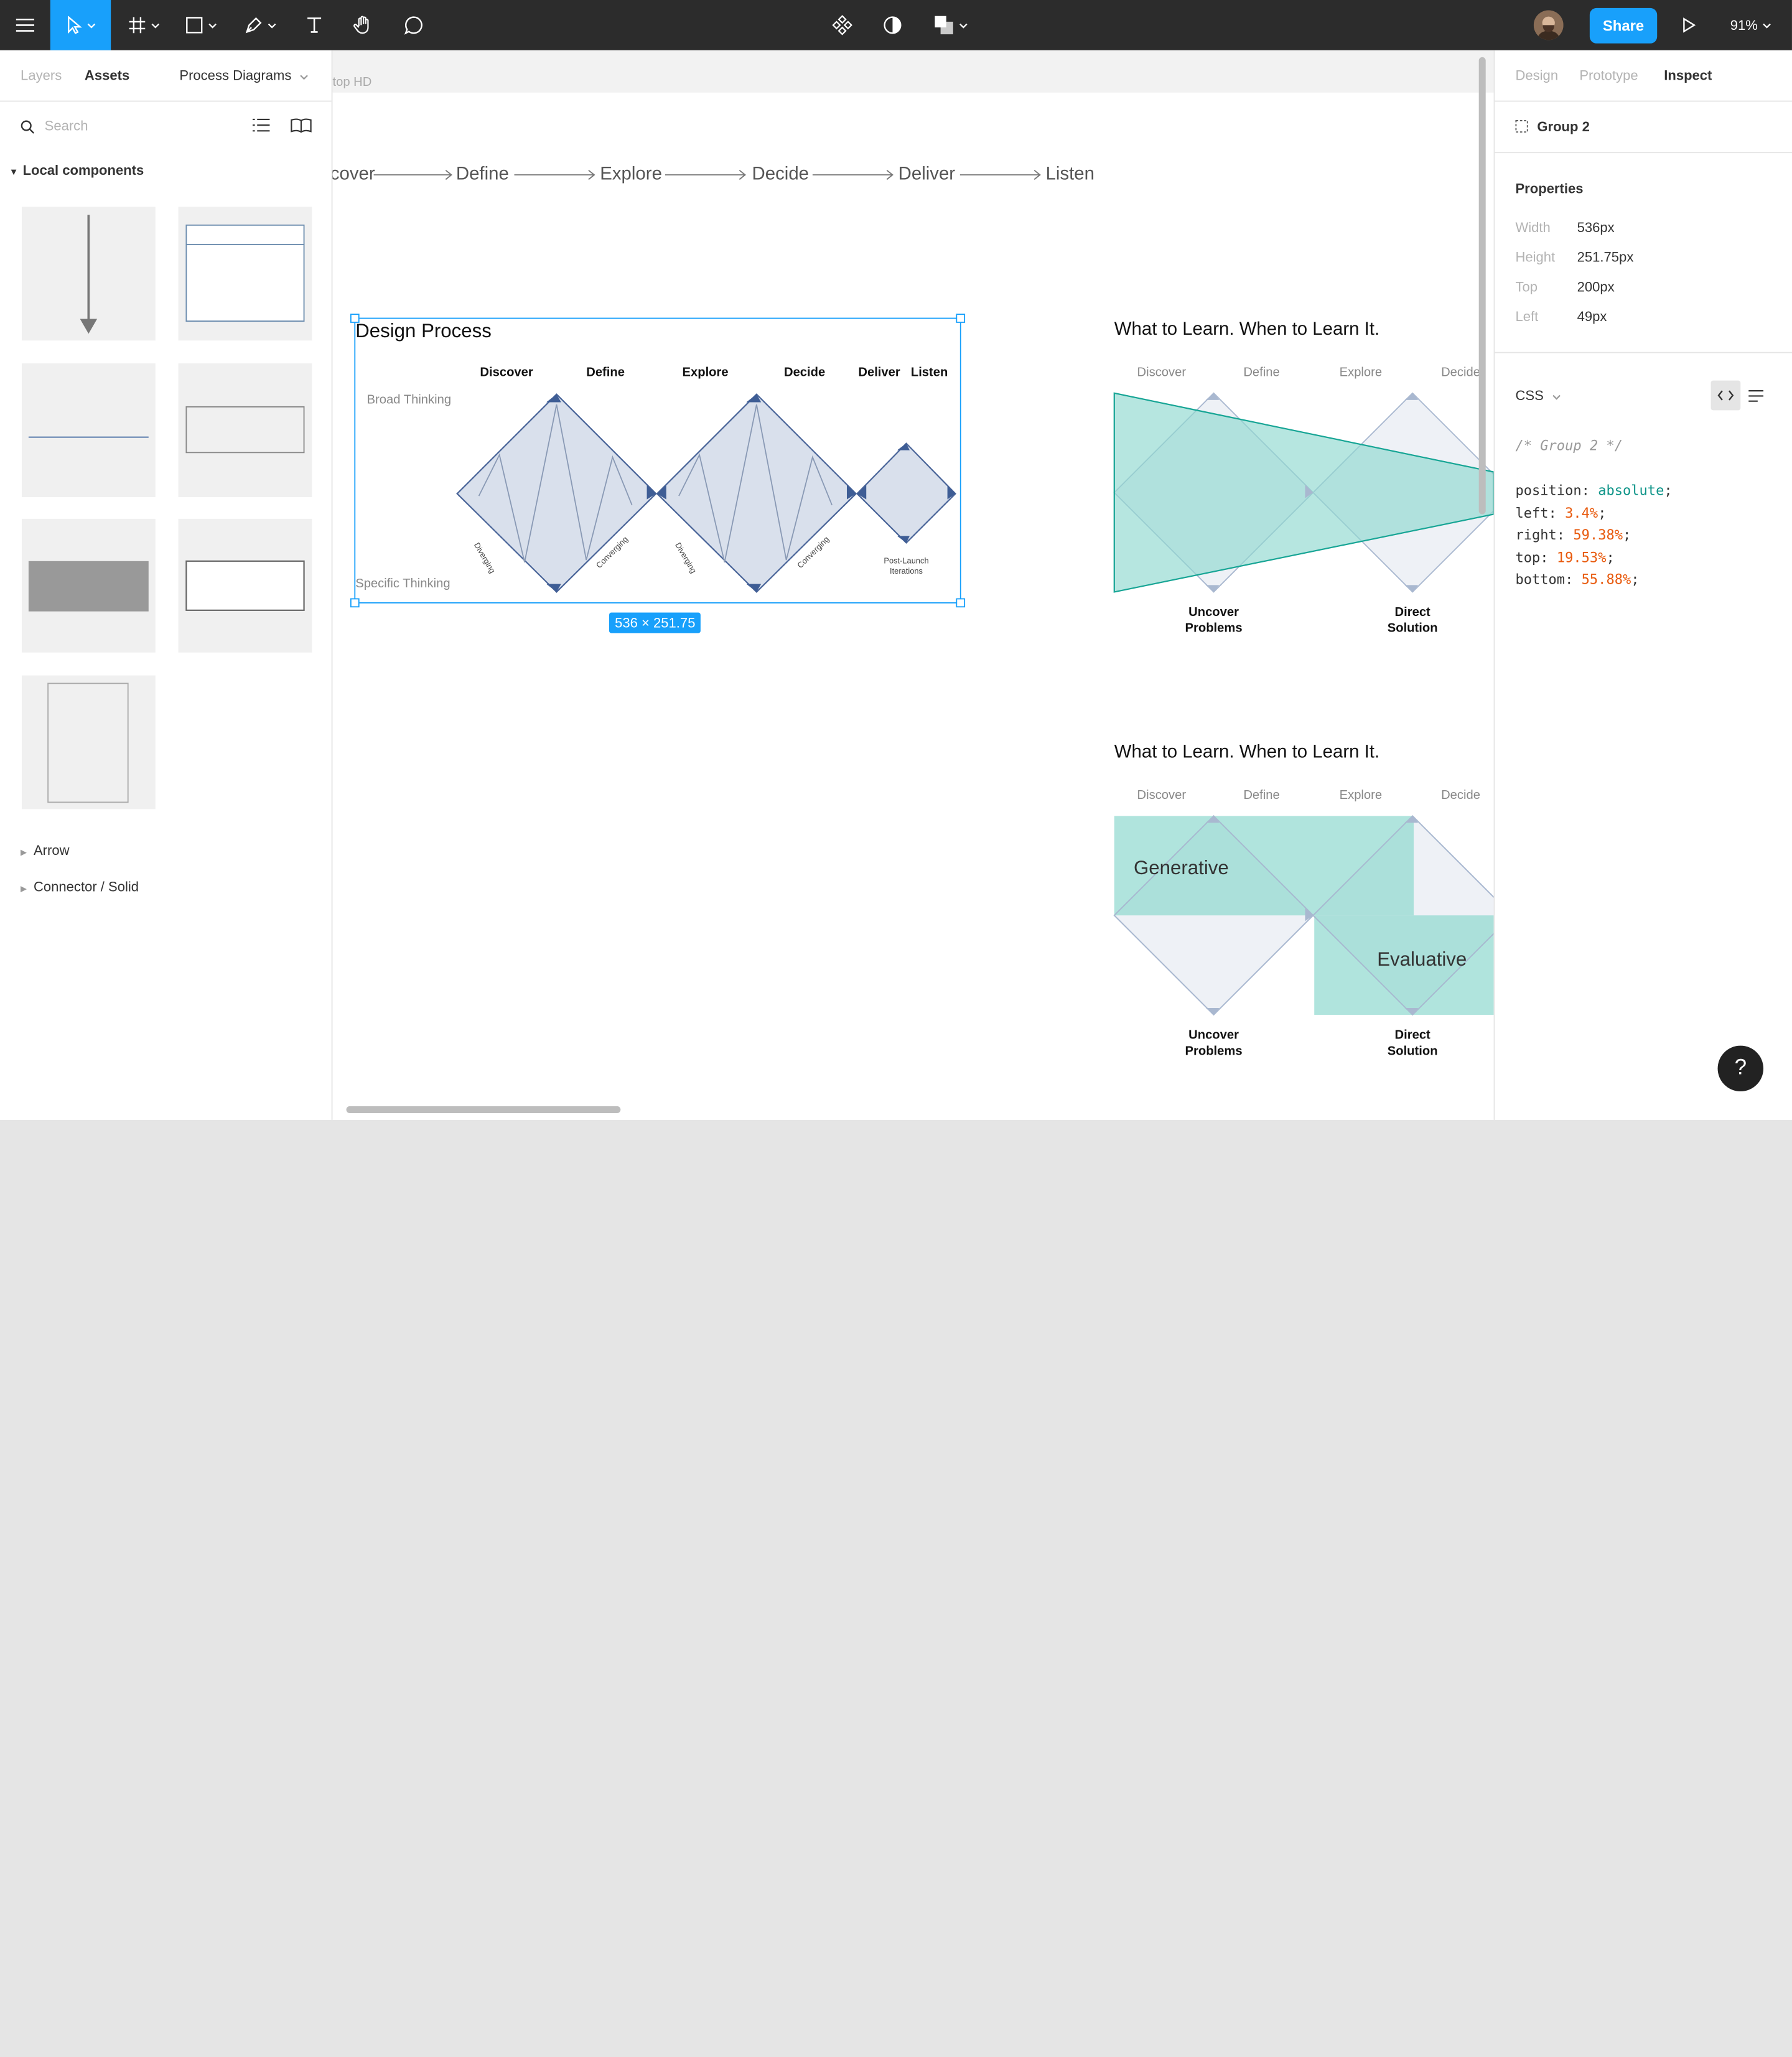  Describe the element at coordinates (1594, 490) in the screenshot. I see `code-line: position: absolute;` at that location.